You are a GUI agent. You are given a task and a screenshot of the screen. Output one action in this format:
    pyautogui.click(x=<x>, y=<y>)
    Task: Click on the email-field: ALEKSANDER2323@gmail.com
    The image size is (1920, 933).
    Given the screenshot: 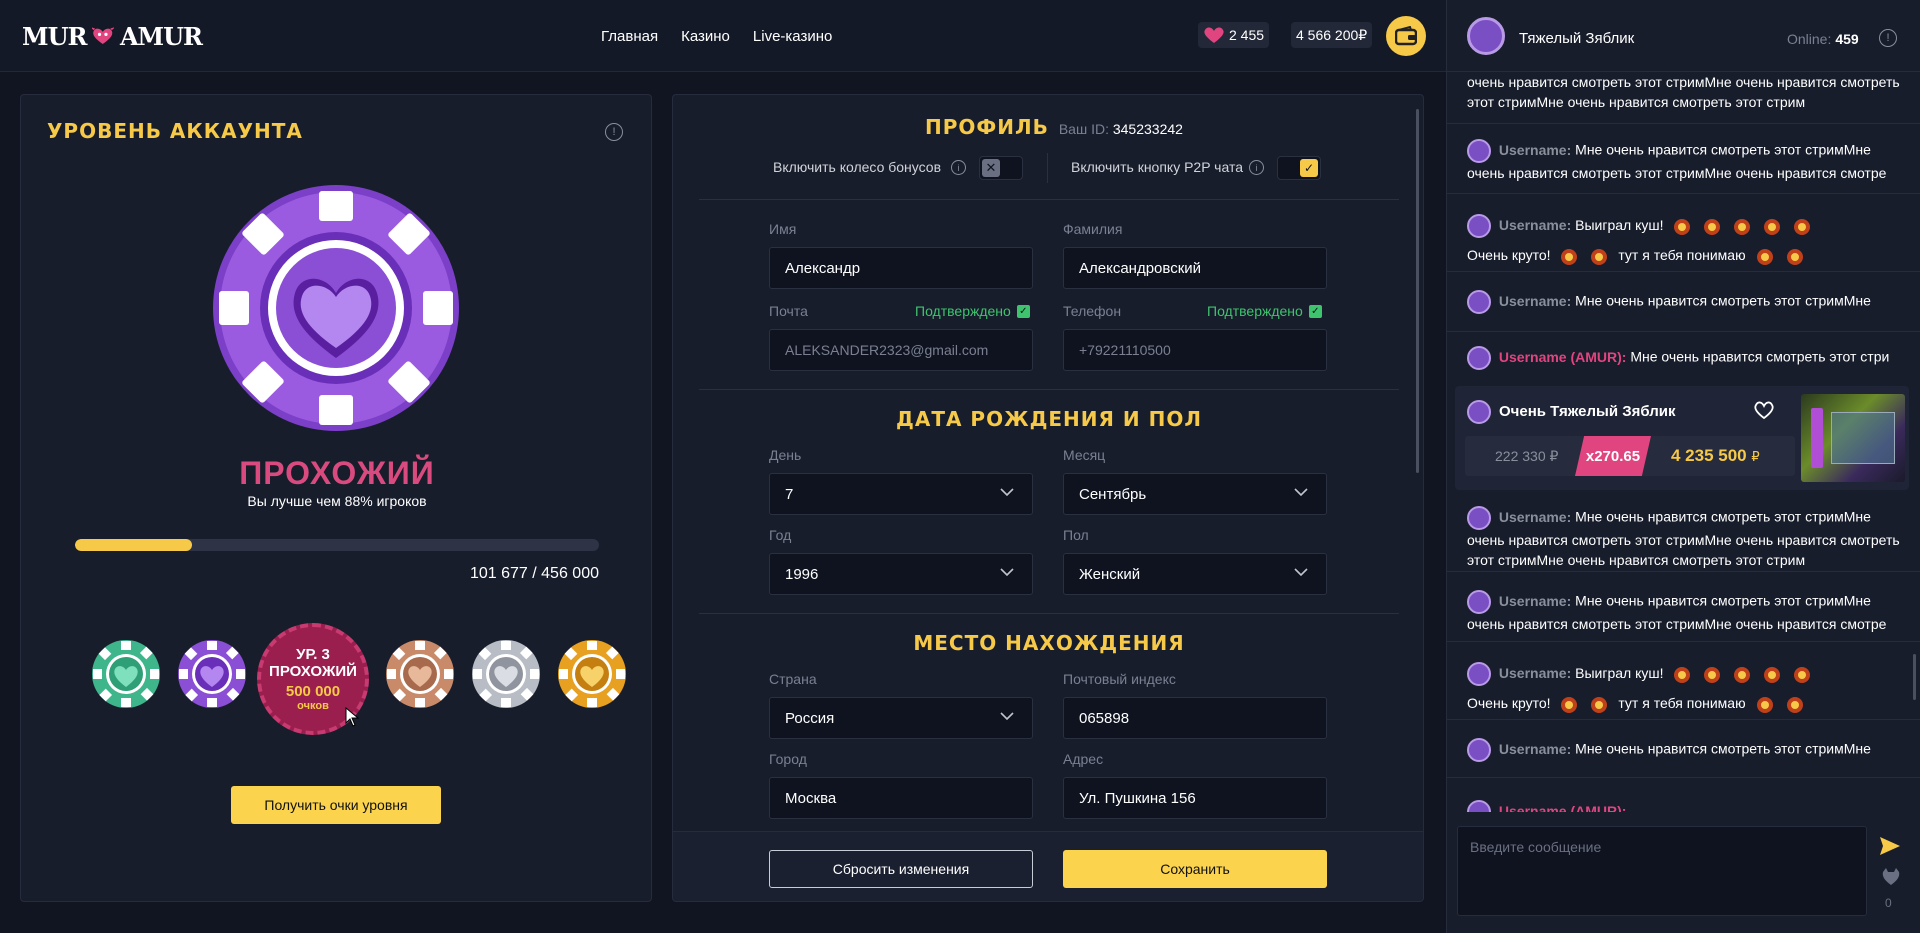 What is the action you would take?
    pyautogui.click(x=901, y=350)
    